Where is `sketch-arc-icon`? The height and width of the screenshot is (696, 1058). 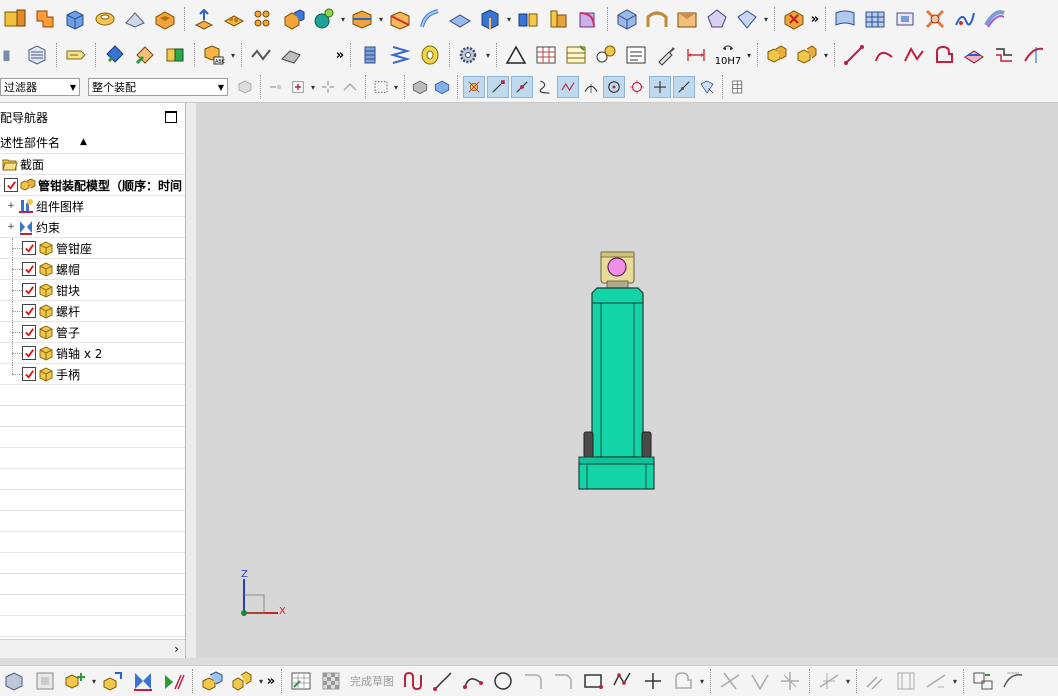
sketch-arc-icon is located at coordinates (473, 681).